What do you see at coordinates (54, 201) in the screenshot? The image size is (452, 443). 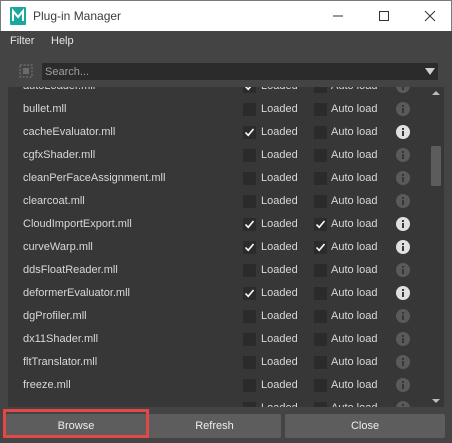 I see `plugin-name: clearcoat.mll` at bounding box center [54, 201].